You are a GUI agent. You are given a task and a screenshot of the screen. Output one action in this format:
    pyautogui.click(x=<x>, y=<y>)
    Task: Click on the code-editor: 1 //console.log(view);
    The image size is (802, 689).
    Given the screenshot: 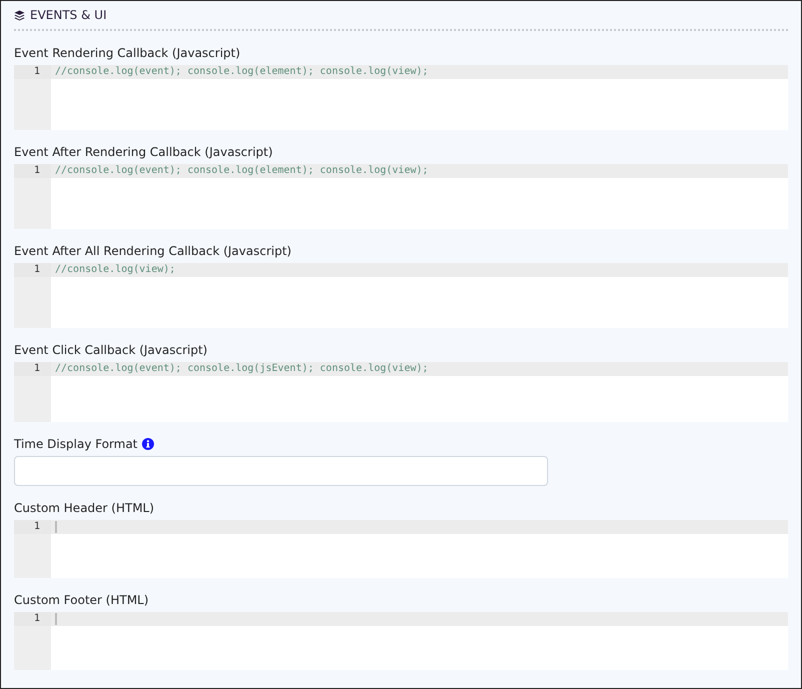 What is the action you would take?
    pyautogui.click(x=401, y=295)
    